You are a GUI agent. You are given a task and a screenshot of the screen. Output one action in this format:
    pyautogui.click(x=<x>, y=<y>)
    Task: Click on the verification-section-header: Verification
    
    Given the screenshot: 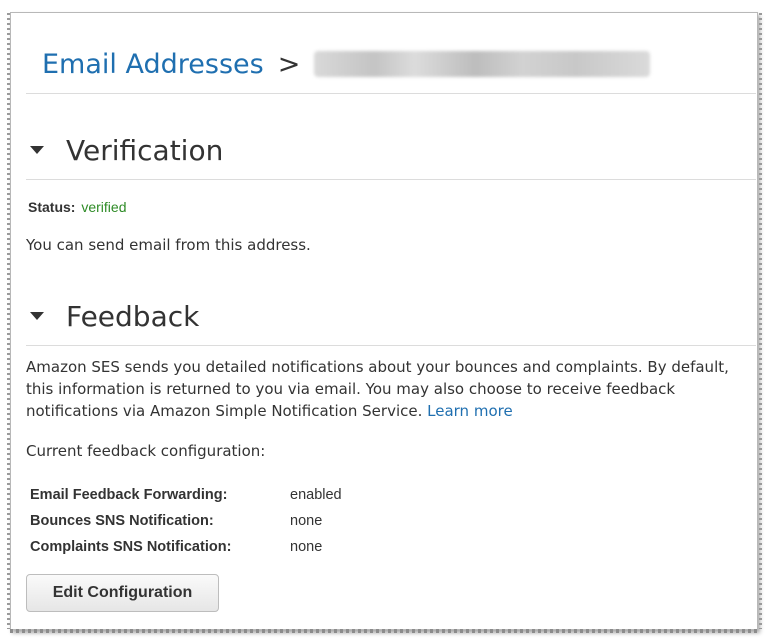 What is the action you would take?
    pyautogui.click(x=126, y=150)
    